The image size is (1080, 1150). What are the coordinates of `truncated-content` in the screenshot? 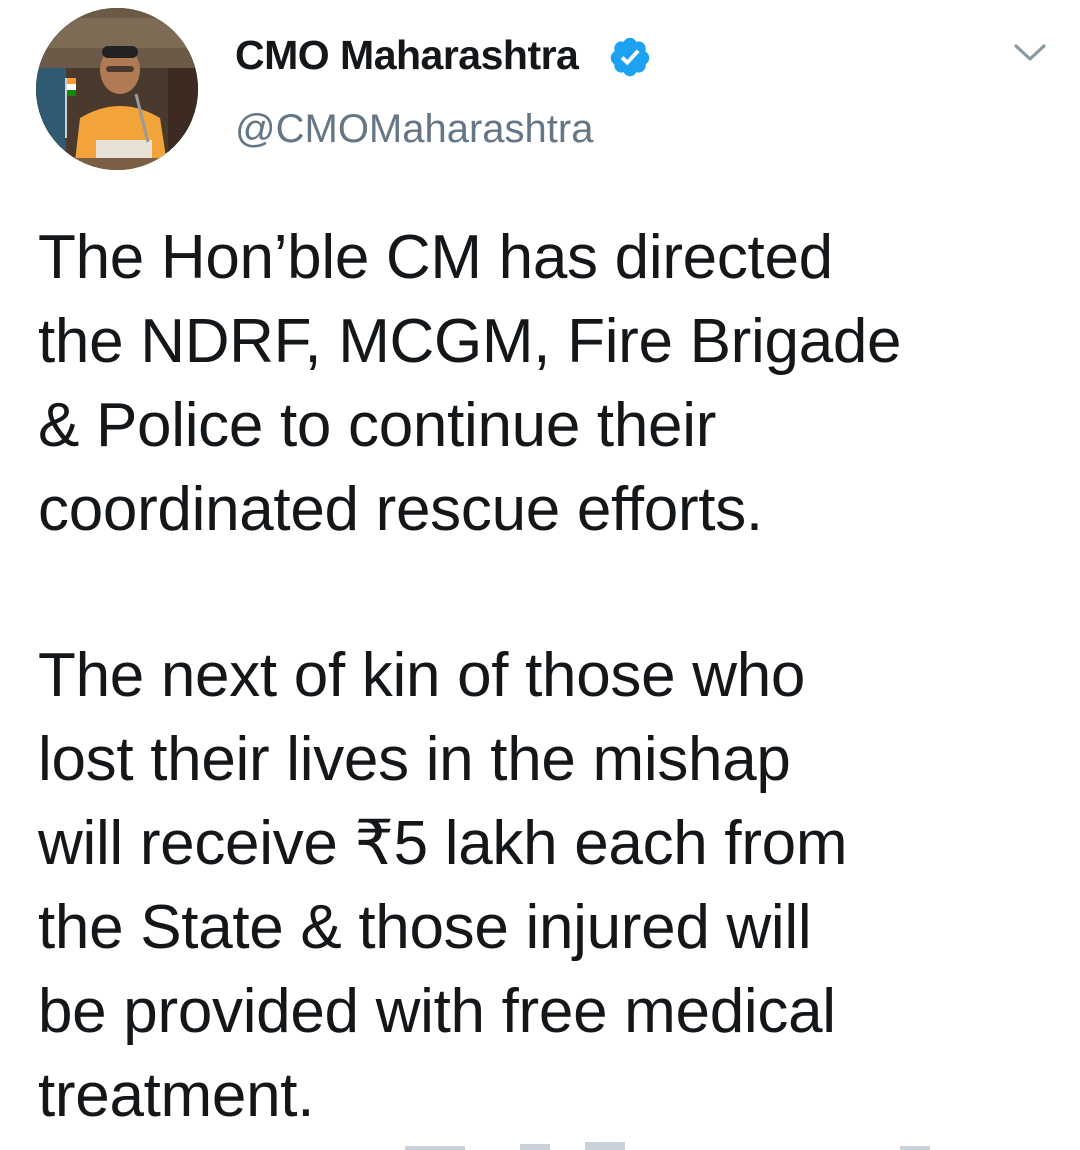 It's located at (667, 1146).